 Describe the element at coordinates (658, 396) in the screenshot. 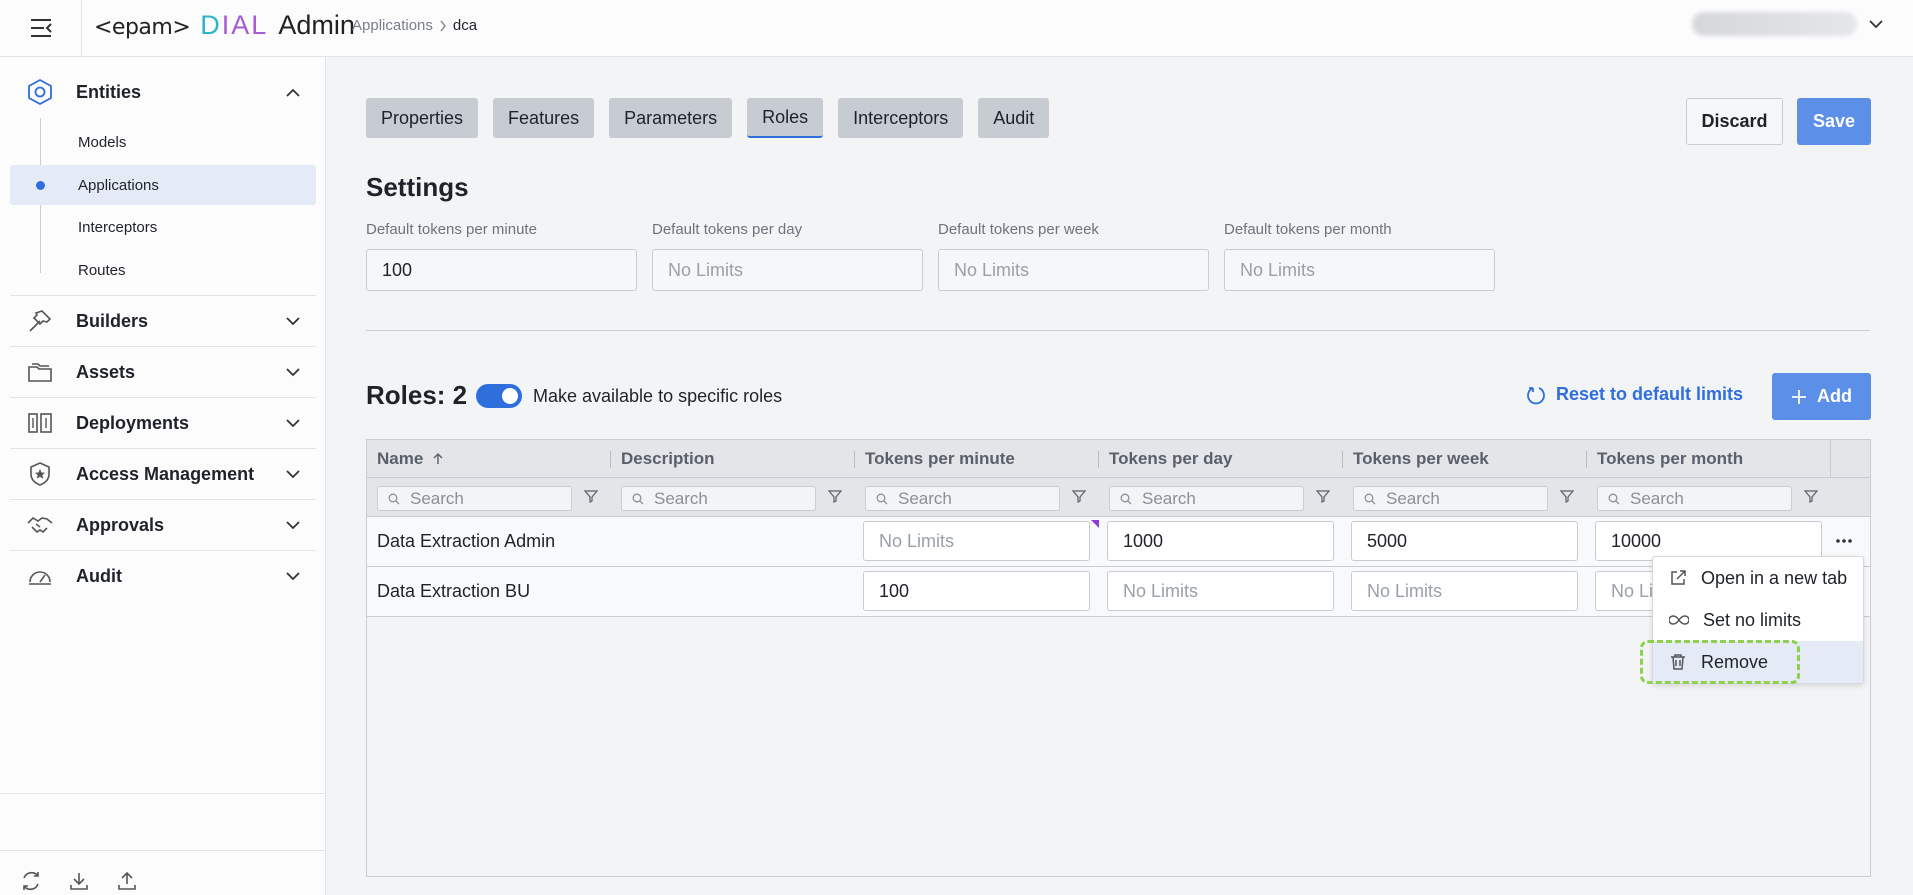

I see `toggle-label: Make available to specific roles` at that location.